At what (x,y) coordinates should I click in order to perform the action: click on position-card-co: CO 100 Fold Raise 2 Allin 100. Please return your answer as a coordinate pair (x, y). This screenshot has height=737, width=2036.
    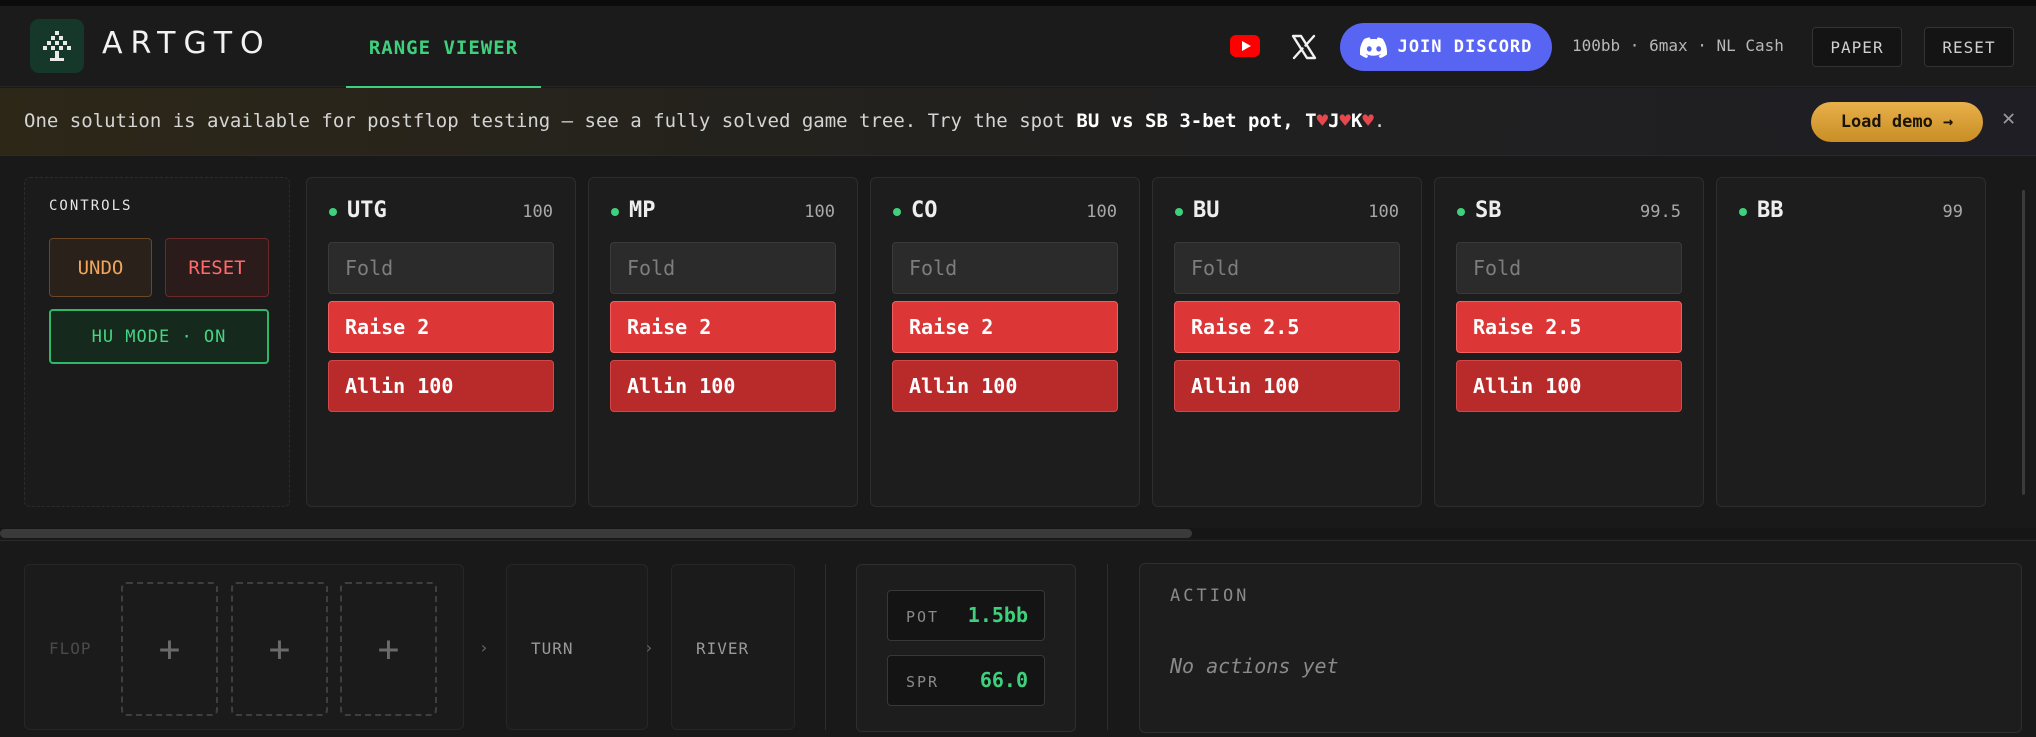
    Looking at the image, I should click on (1005, 342).